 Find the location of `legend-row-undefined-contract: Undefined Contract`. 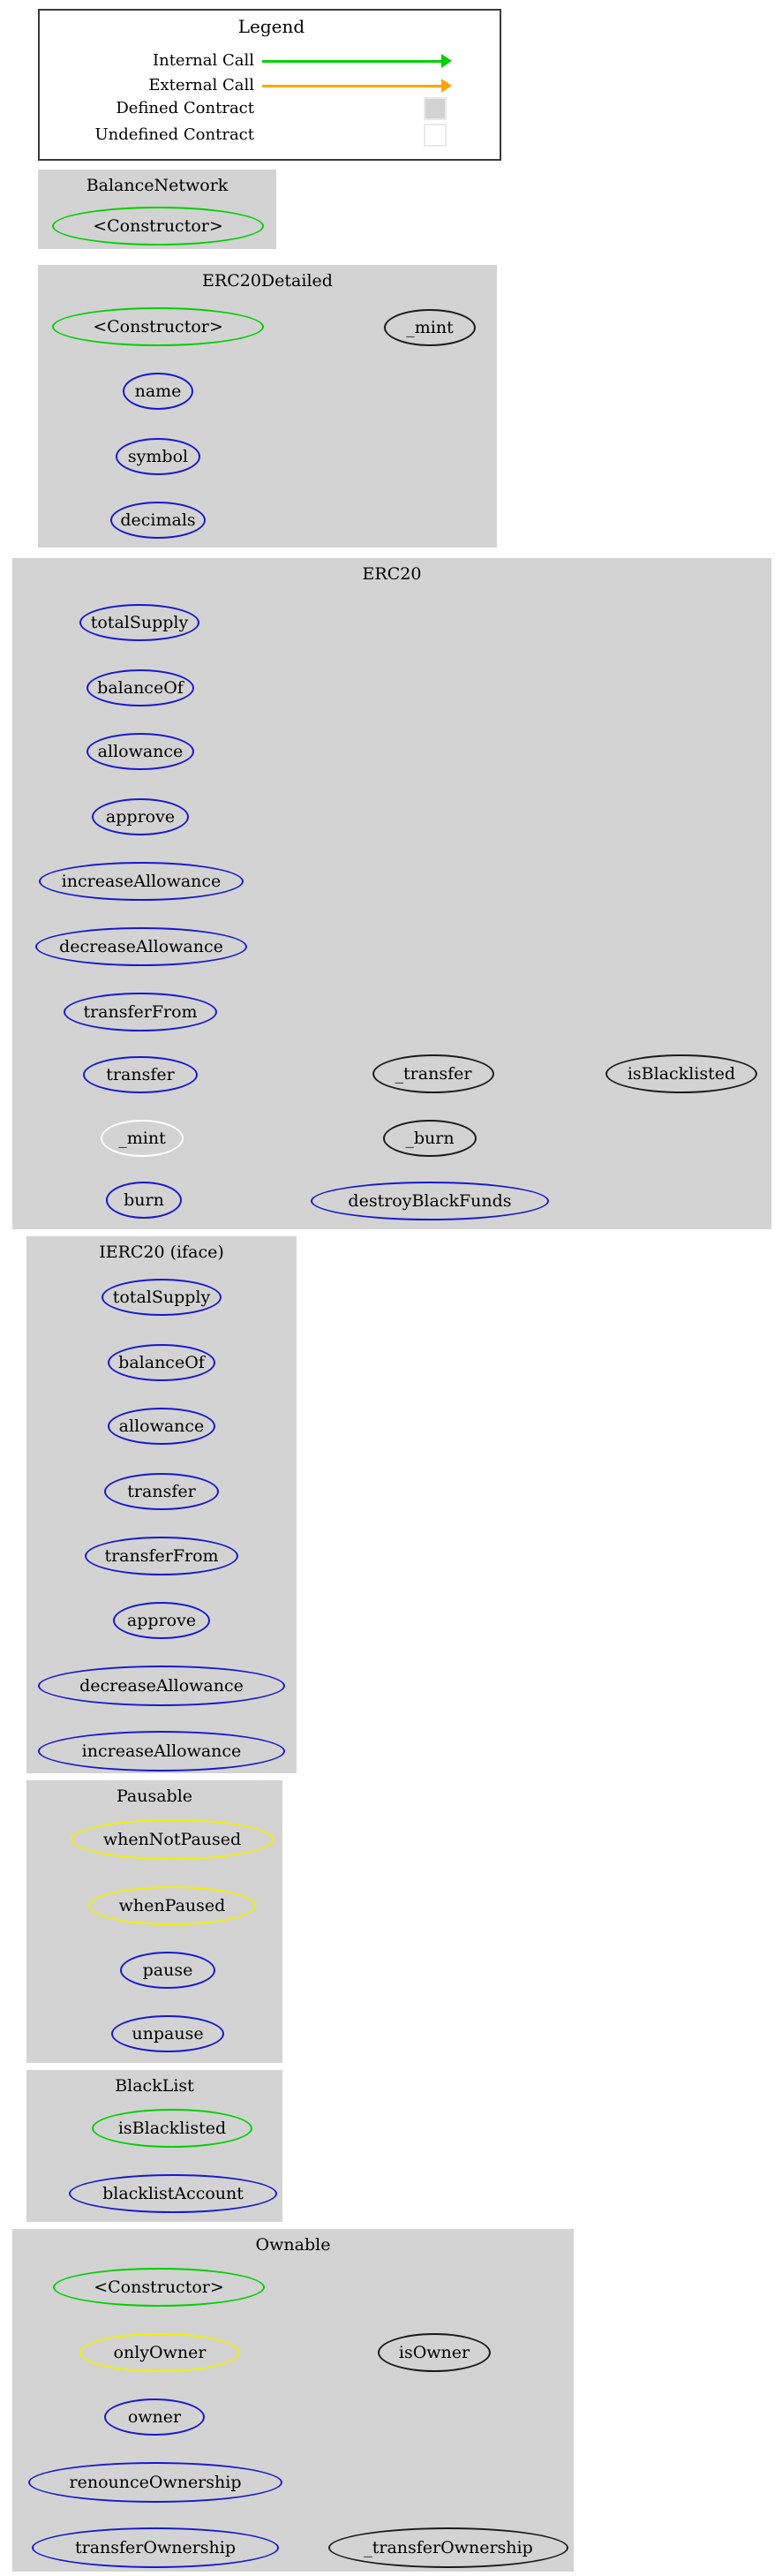

legend-row-undefined-contract: Undefined Contract is located at coordinates (271, 136).